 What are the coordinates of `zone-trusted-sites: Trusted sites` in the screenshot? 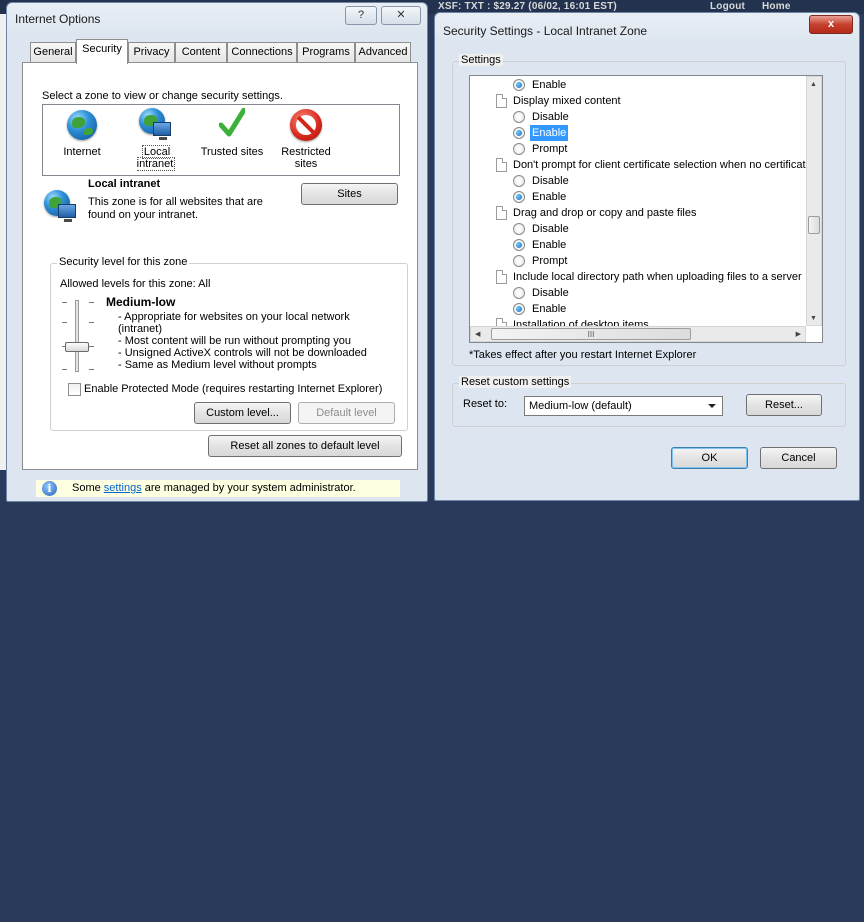 It's located at (232, 133).